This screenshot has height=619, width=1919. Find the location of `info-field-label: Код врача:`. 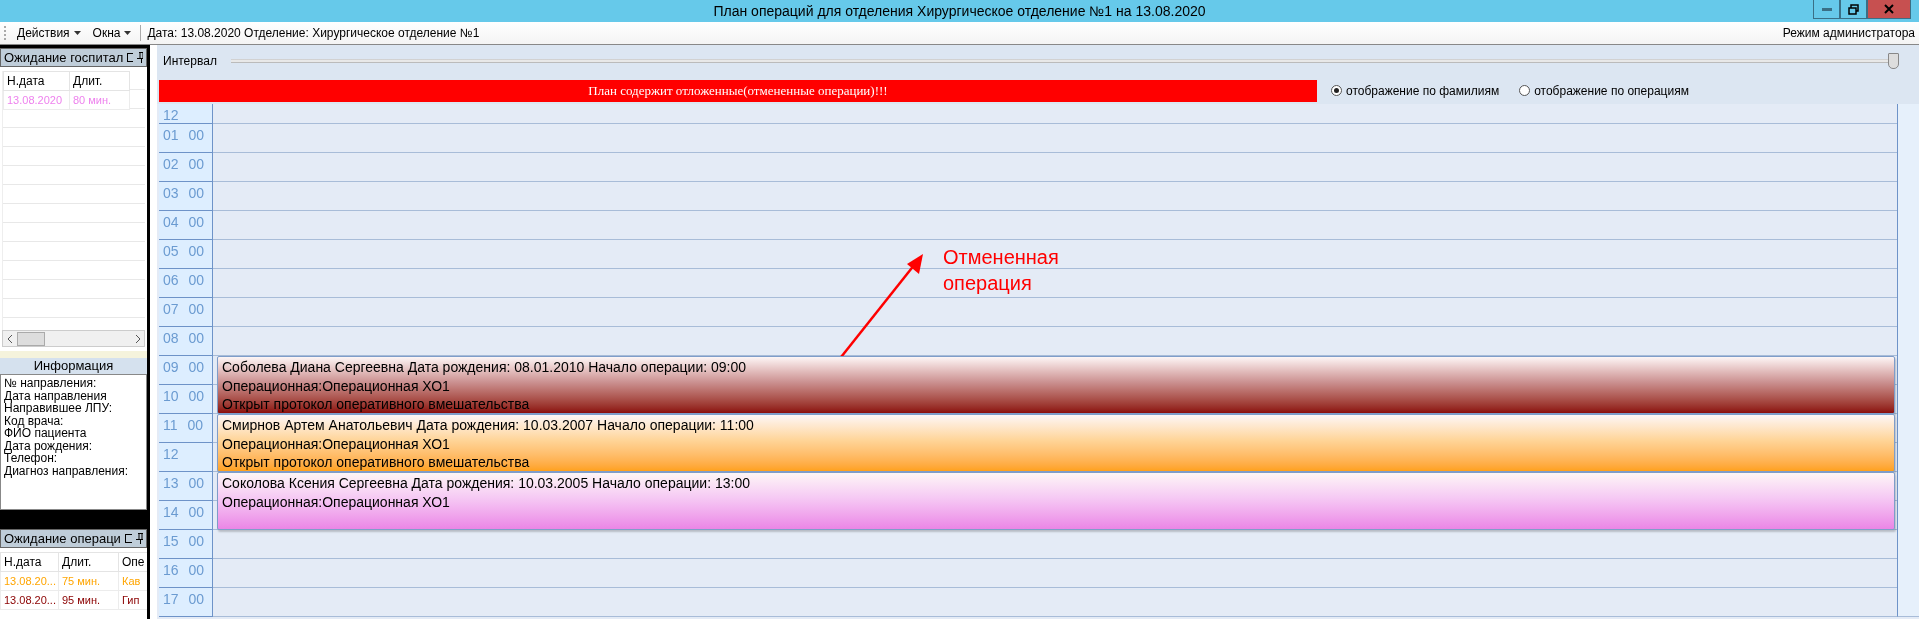

info-field-label: Код врача: is located at coordinates (34, 420).